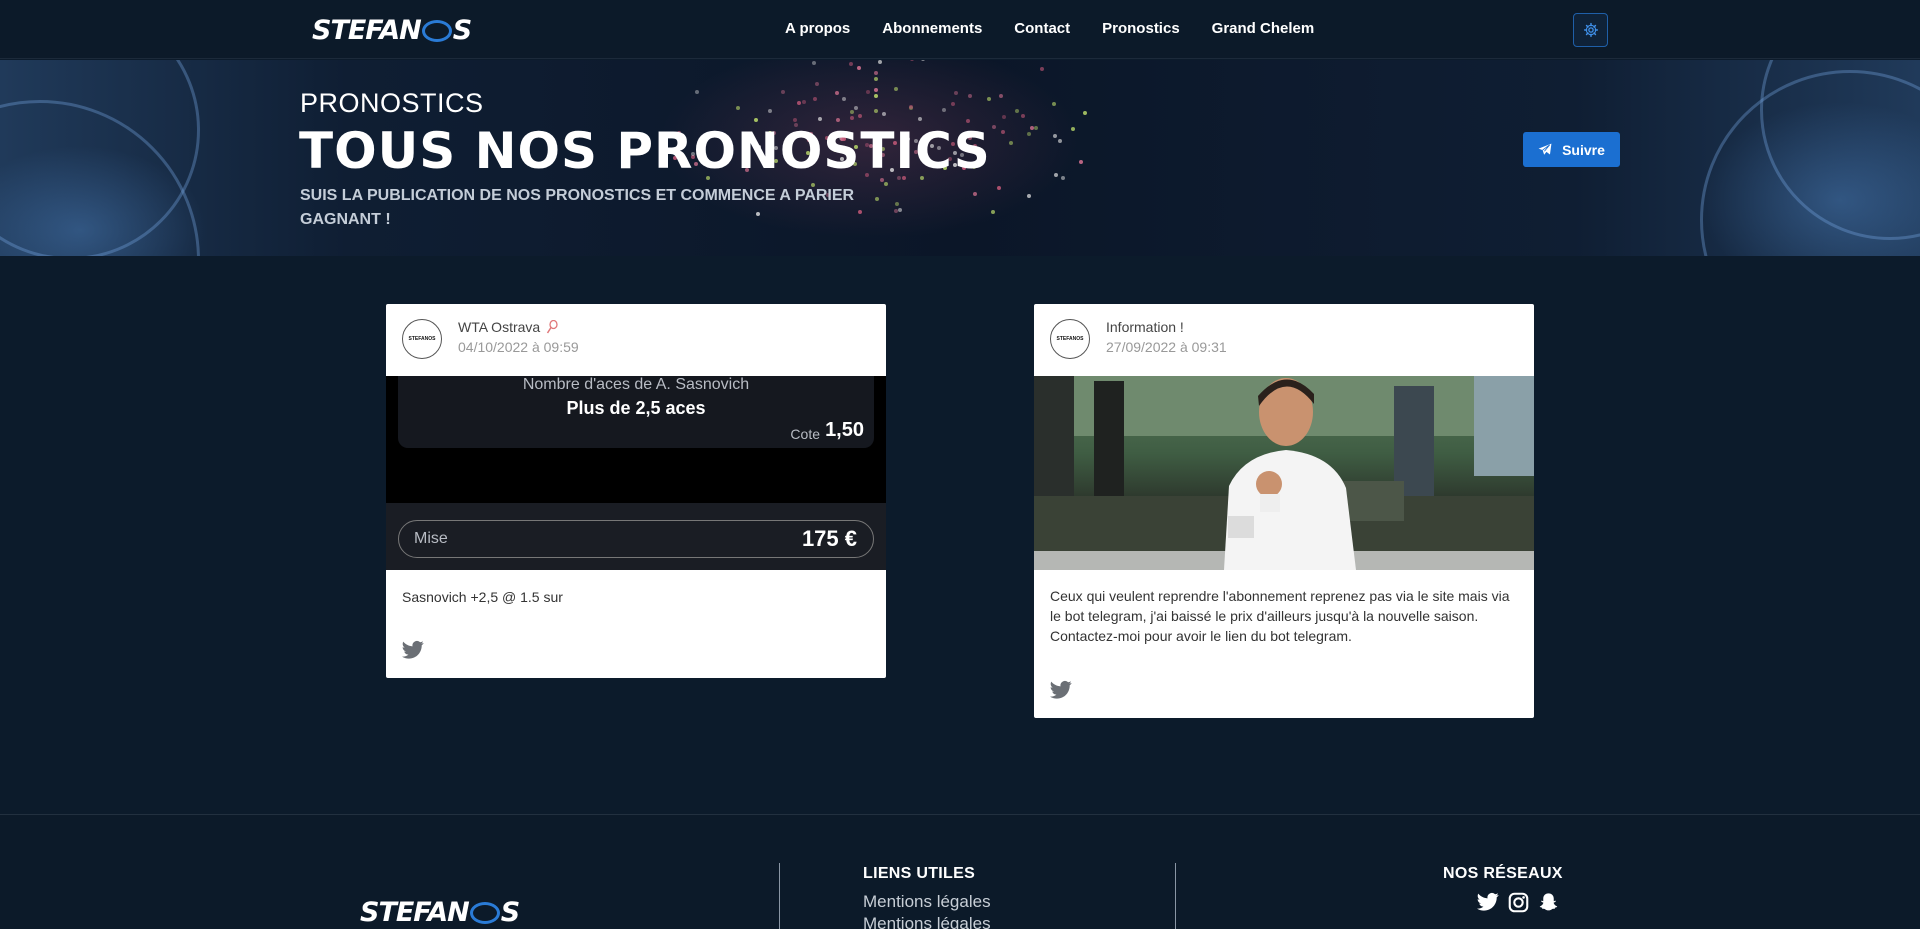 The width and height of the screenshot is (1920, 929). I want to click on gear-icon, so click(1590, 30).